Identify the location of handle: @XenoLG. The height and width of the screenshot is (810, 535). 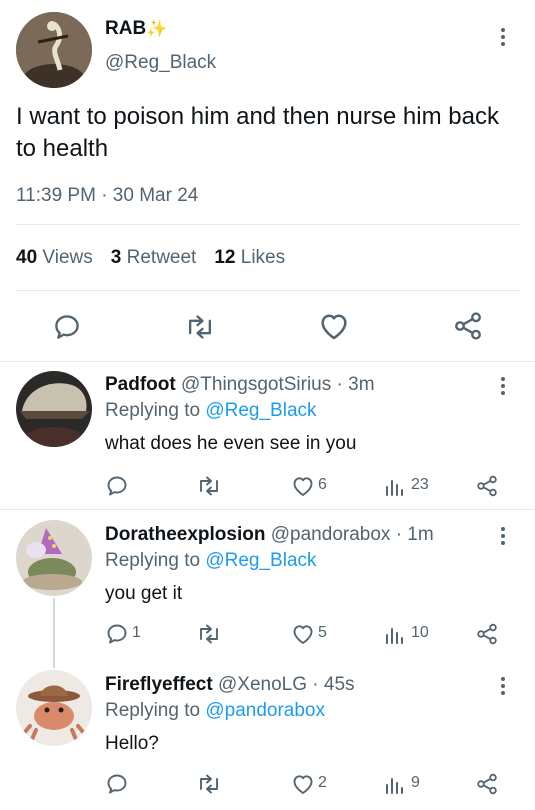
(262, 684).